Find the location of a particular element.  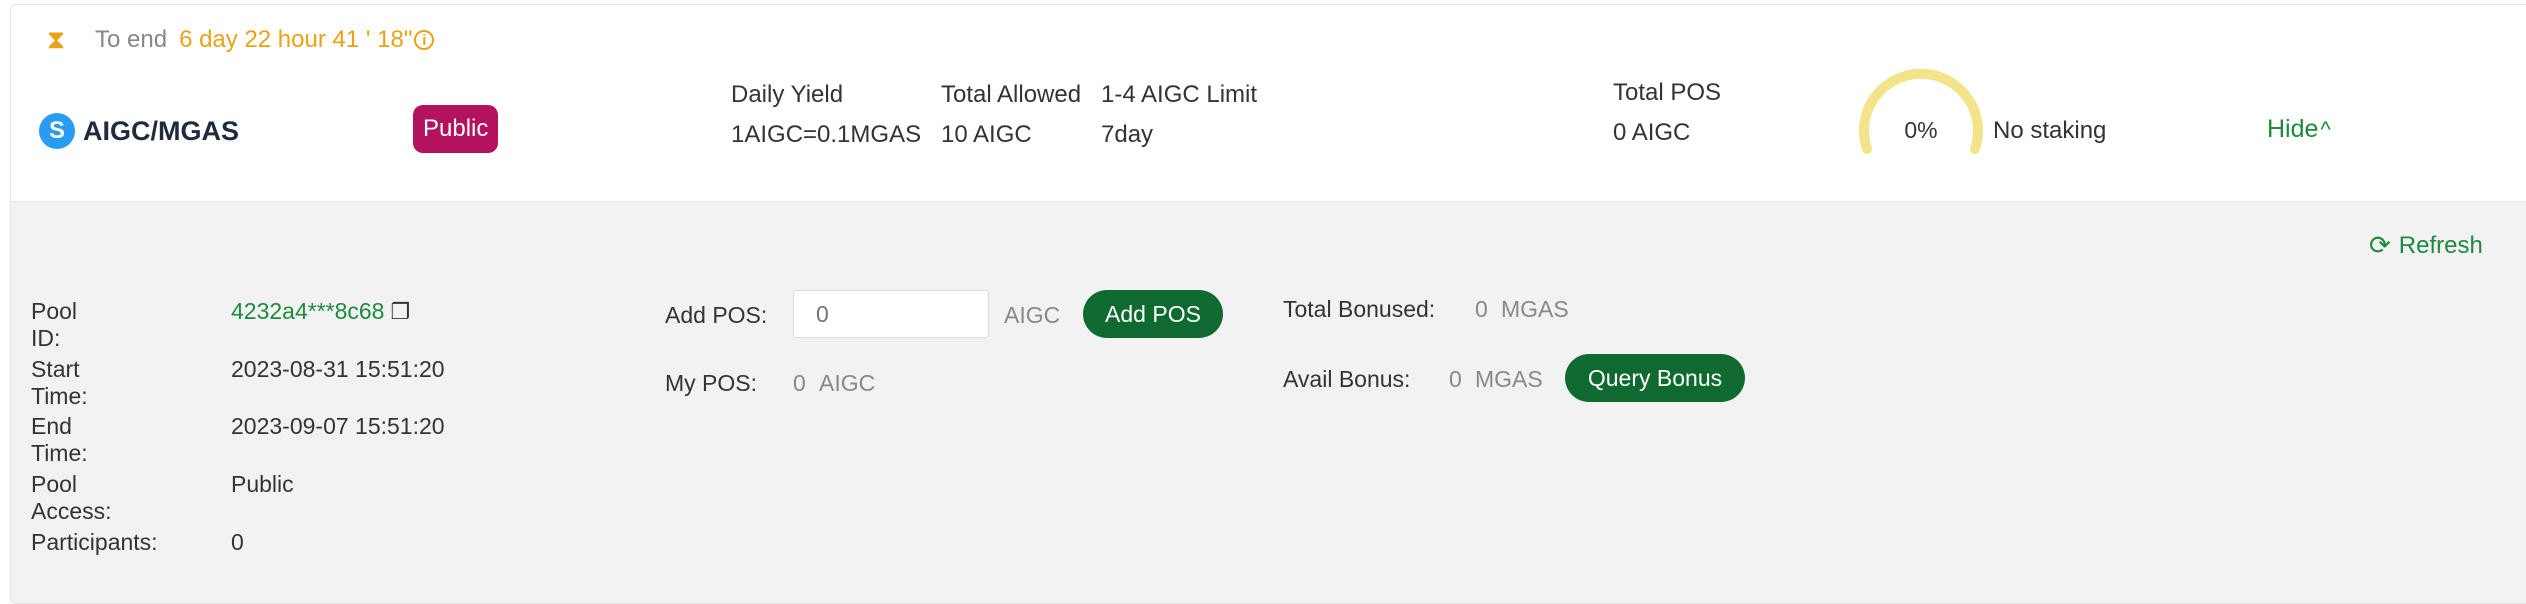

daily-yield-stat: Daily Yield 1AIGC=0.1MGAS is located at coordinates (826, 115).